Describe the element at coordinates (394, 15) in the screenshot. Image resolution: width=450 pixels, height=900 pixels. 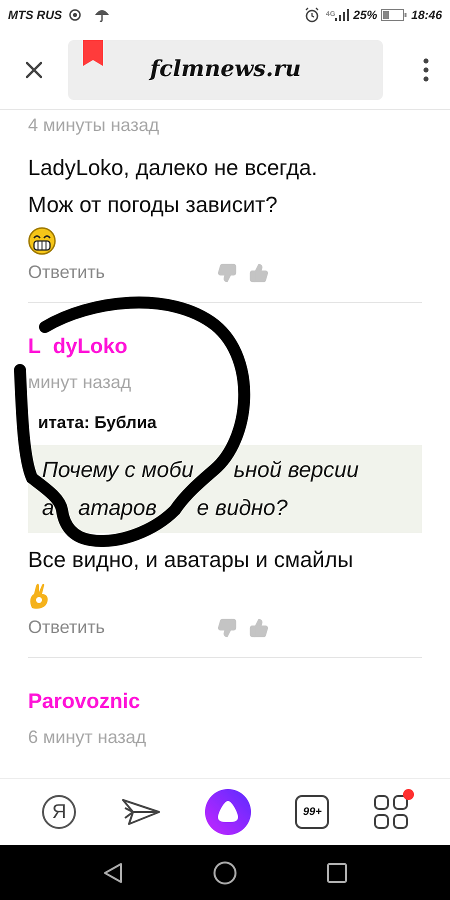
I see `battery-icon` at that location.